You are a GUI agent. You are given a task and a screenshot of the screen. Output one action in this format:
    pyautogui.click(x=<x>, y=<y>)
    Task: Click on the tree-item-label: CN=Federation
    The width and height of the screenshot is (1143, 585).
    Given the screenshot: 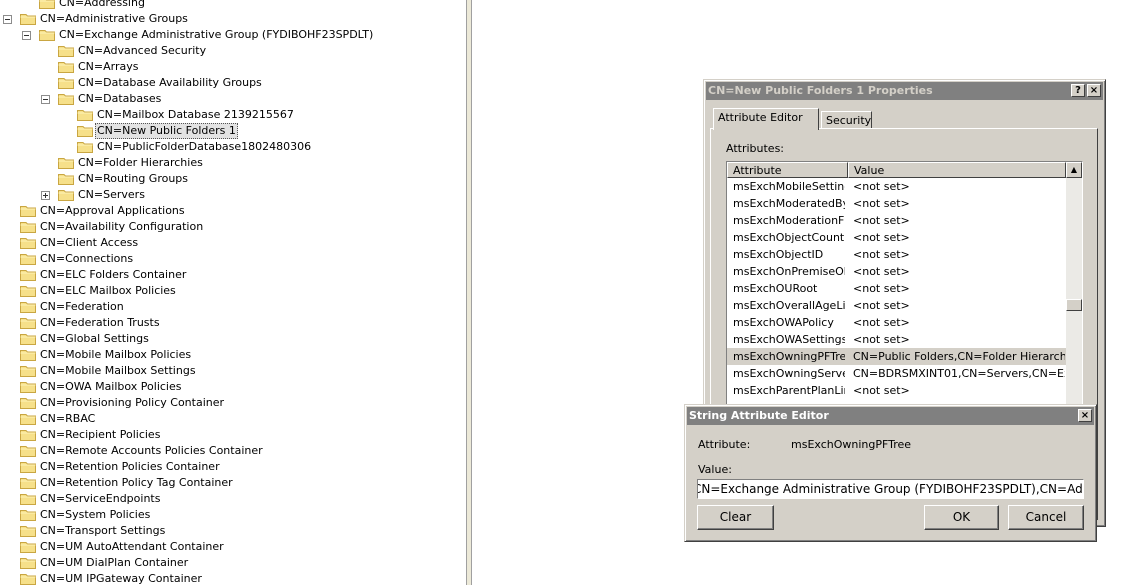 What is the action you would take?
    pyautogui.click(x=82, y=306)
    